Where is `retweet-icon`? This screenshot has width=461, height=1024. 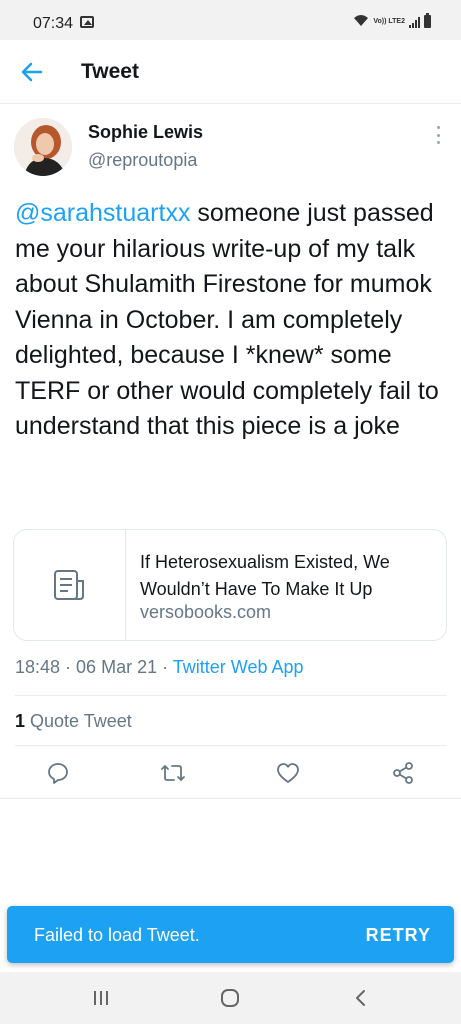 retweet-icon is located at coordinates (173, 773).